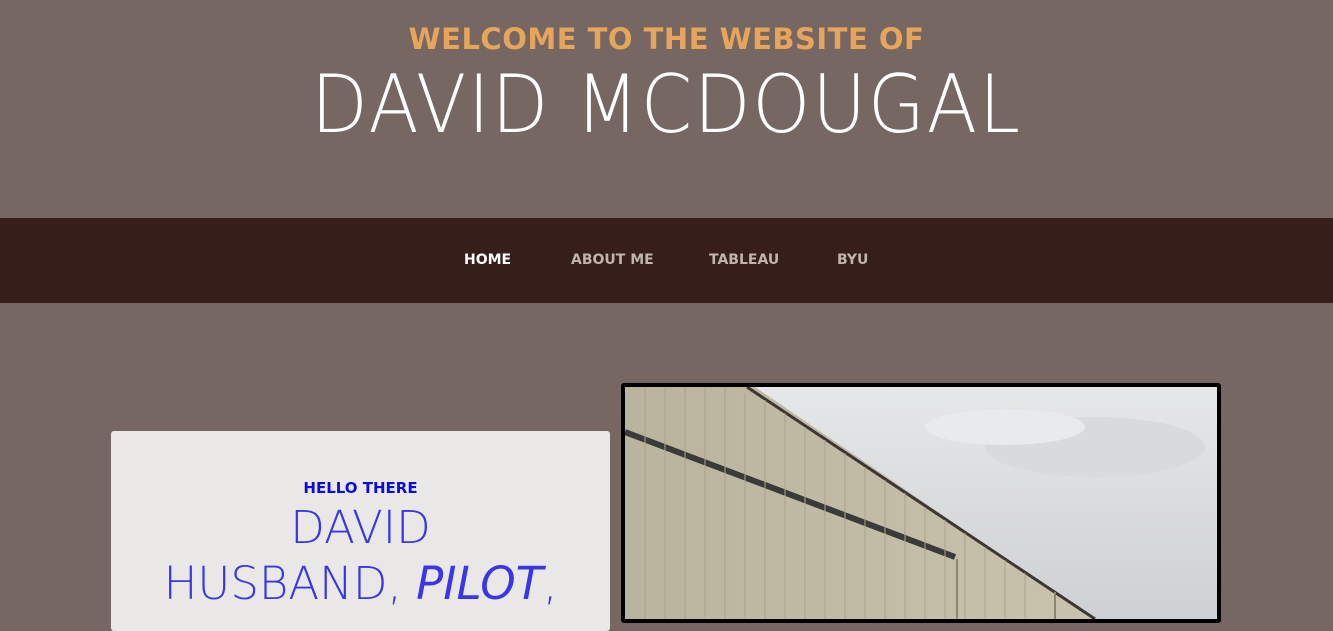 This screenshot has height=631, width=1333. I want to click on intro-role-pilot: PILOT, so click(480, 583).